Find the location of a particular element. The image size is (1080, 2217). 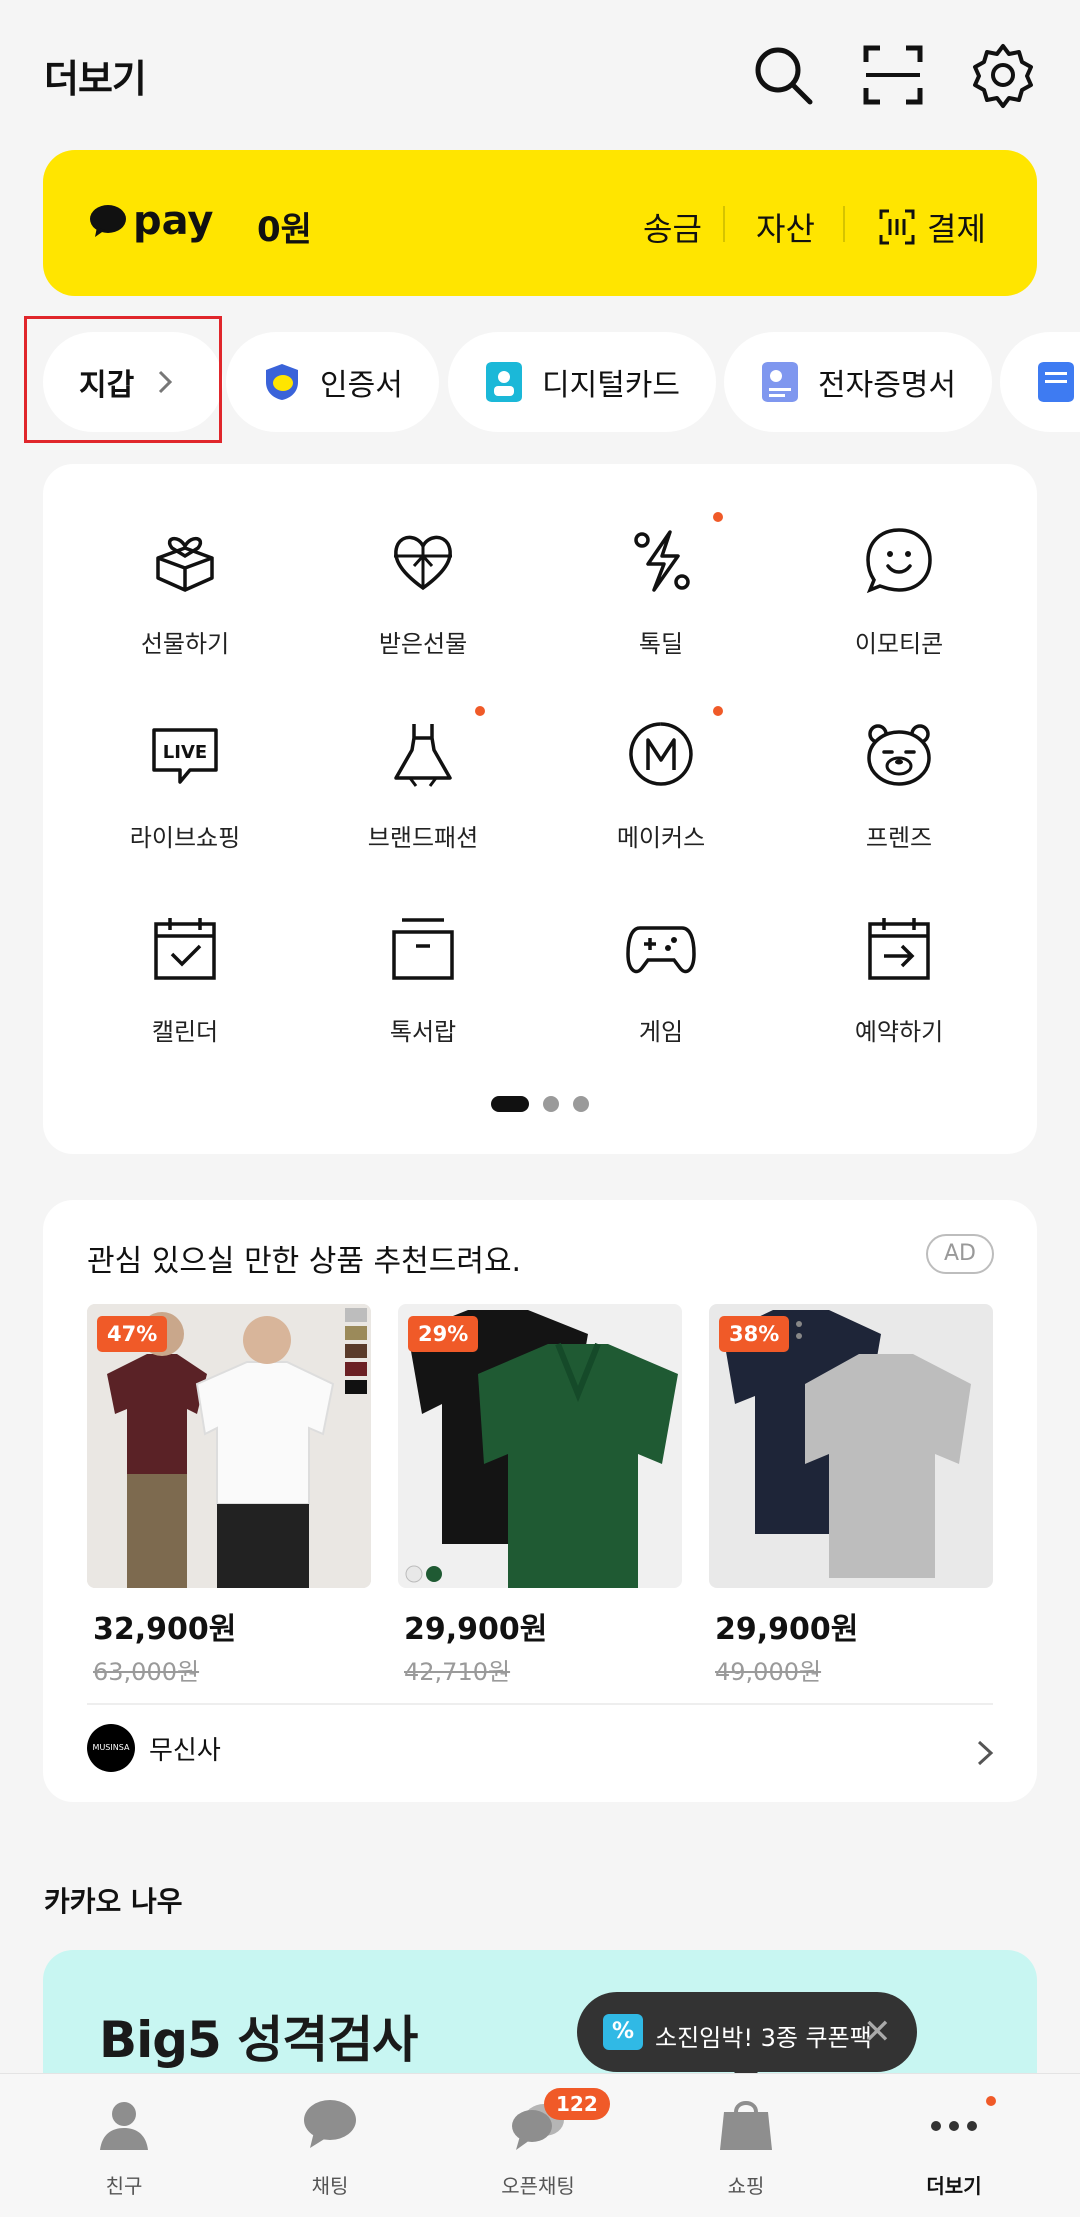

coupon-toast: % 소진임박! 3종 쿠폰팩 ✕ is located at coordinates (747, 2038).